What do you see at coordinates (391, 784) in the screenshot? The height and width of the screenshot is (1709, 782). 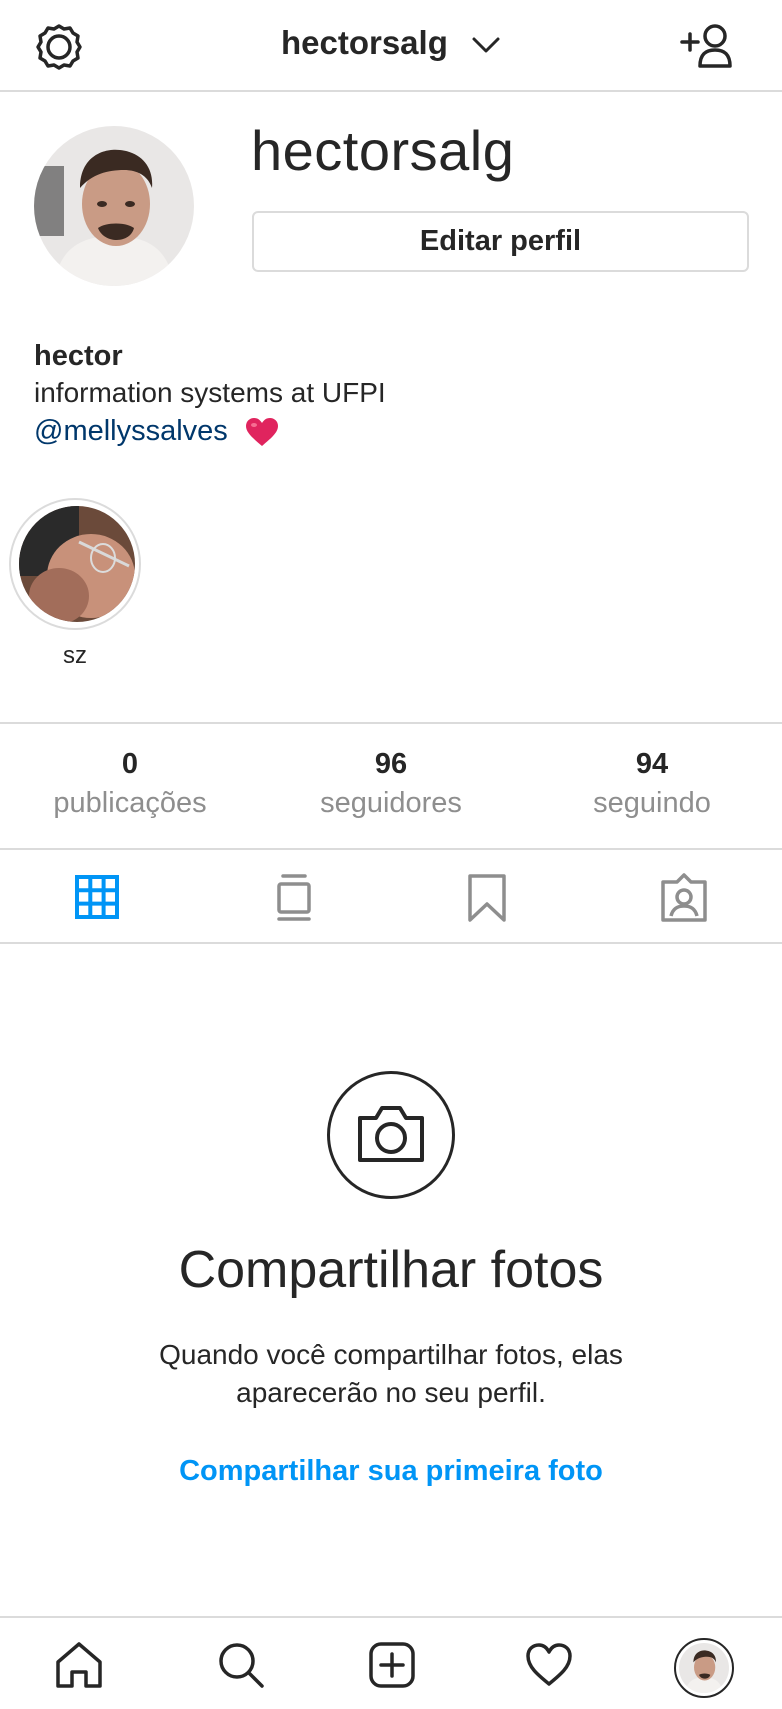 I see `stat-followers: 96 seguidores` at bounding box center [391, 784].